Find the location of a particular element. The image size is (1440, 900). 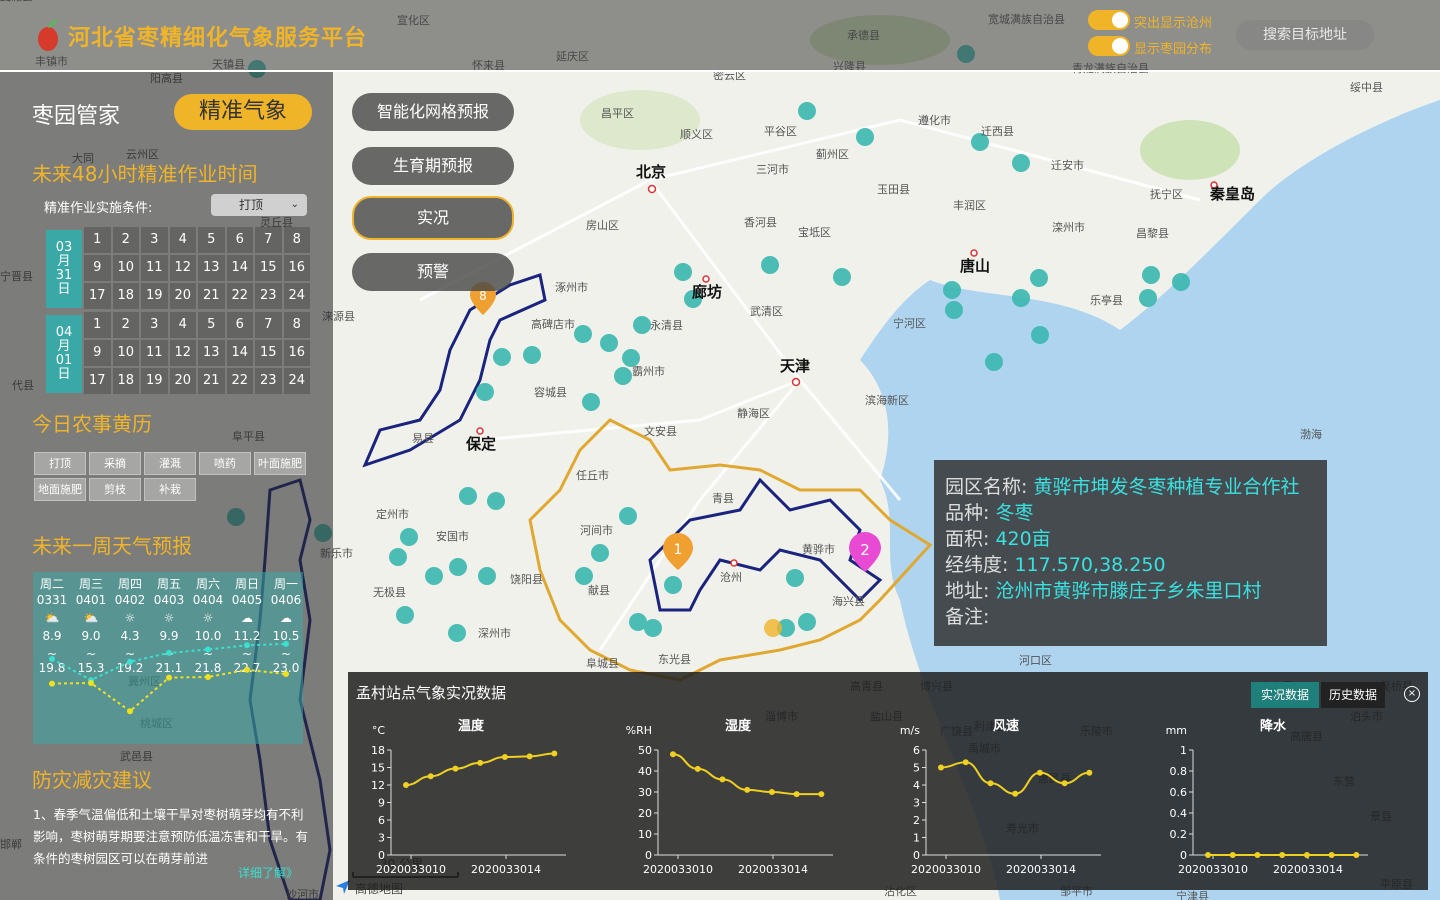

hour-cell: 5 is located at coordinates (211, 240).